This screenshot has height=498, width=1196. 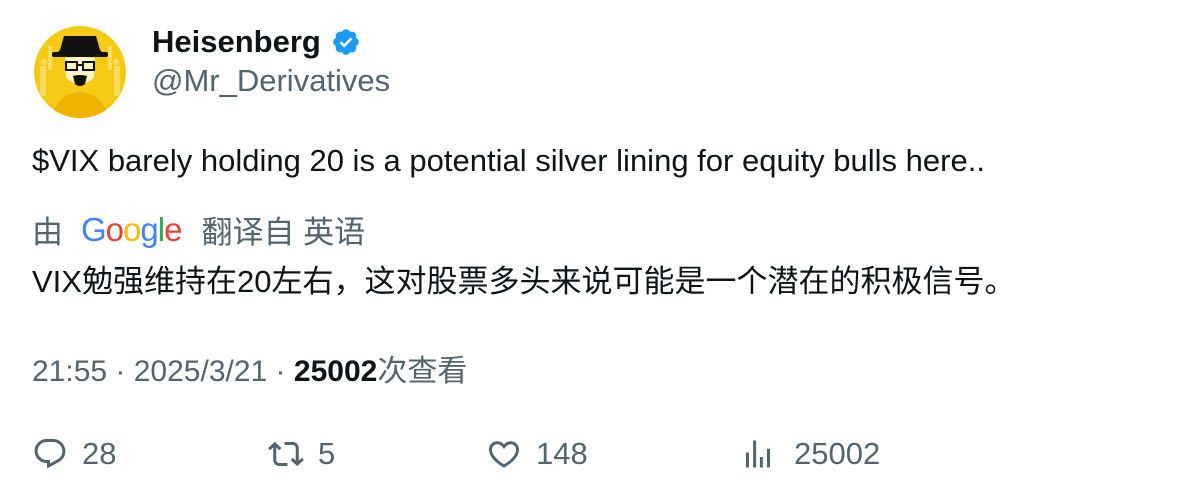 What do you see at coordinates (74, 454) in the screenshot?
I see `reply-button: 28` at bounding box center [74, 454].